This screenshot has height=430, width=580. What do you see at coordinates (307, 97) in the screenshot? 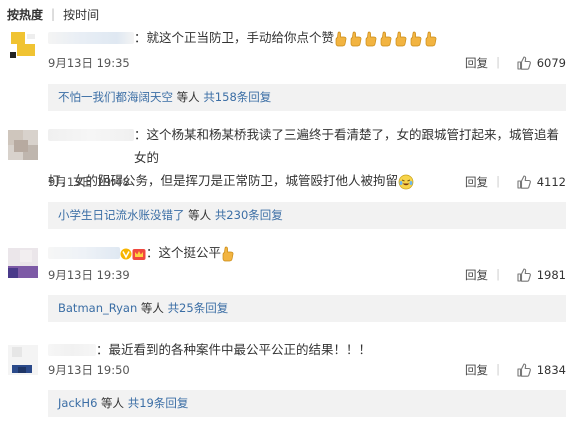
I see `sub-reply-summary: 不怕一我们都海阔天空 等人 共158条回复` at bounding box center [307, 97].